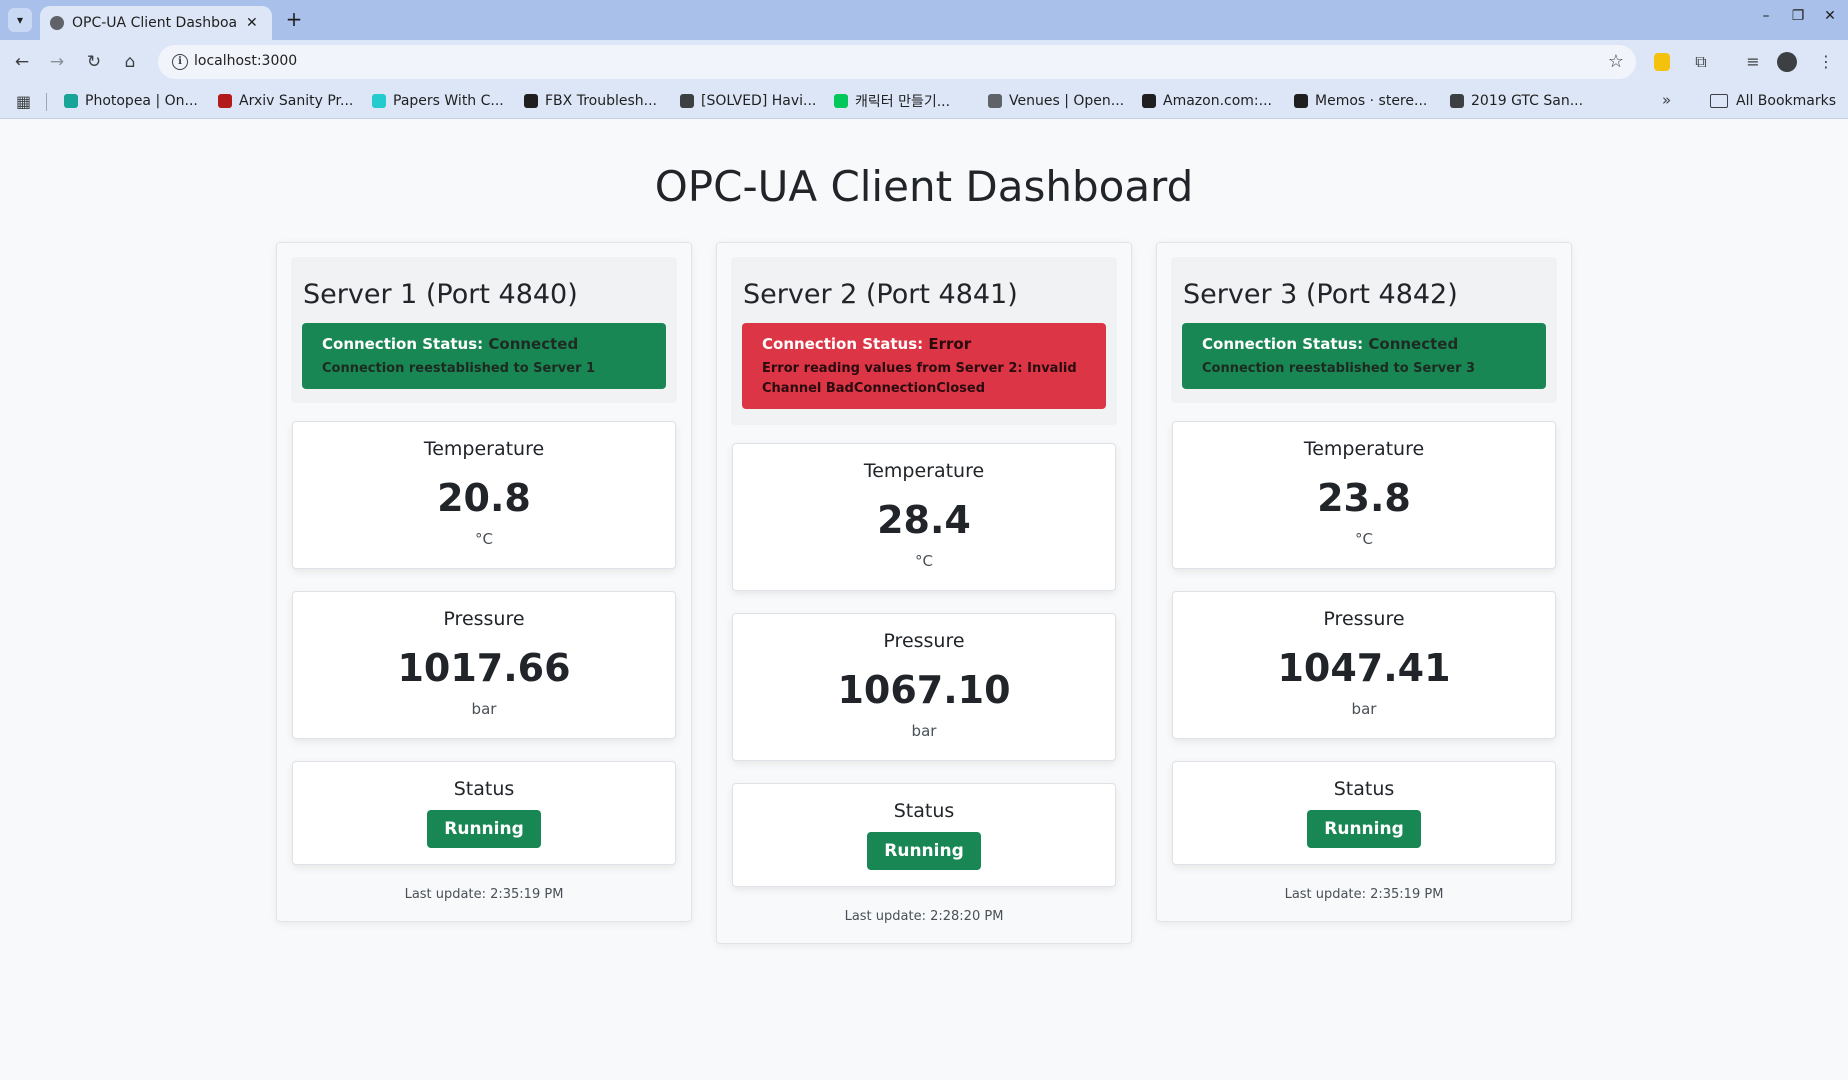 This screenshot has height=1080, width=1848. What do you see at coordinates (294, 20) in the screenshot?
I see `new-tab-button: +` at bounding box center [294, 20].